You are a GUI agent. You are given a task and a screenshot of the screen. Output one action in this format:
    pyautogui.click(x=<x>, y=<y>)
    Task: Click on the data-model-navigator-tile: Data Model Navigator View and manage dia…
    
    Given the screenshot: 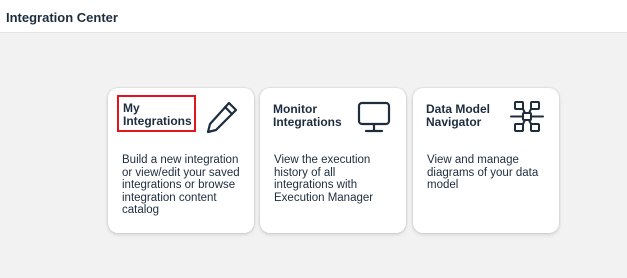 What is the action you would take?
    pyautogui.click(x=486, y=160)
    